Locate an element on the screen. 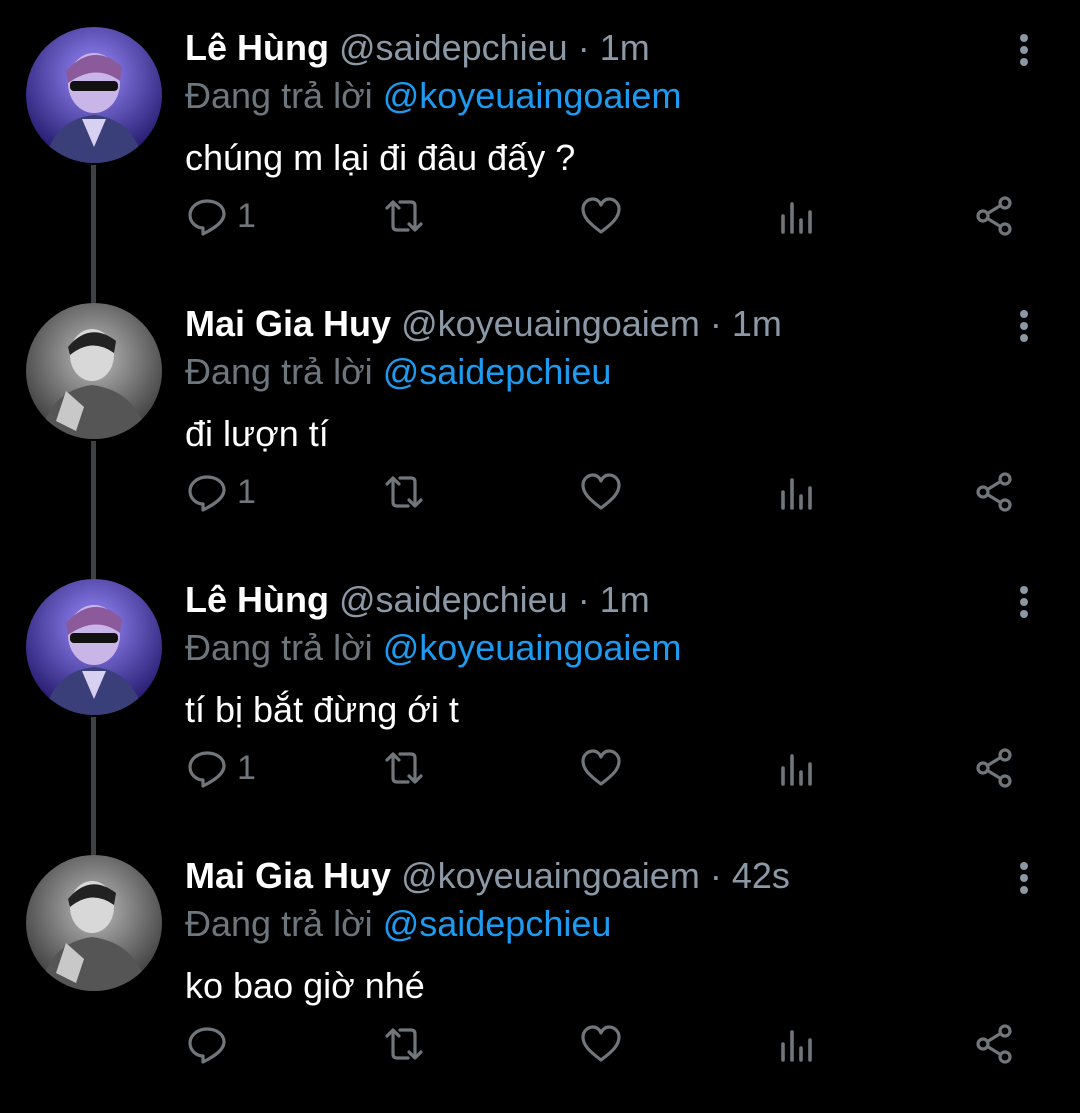  tweet-text: đi lượn tí is located at coordinates (257, 433).